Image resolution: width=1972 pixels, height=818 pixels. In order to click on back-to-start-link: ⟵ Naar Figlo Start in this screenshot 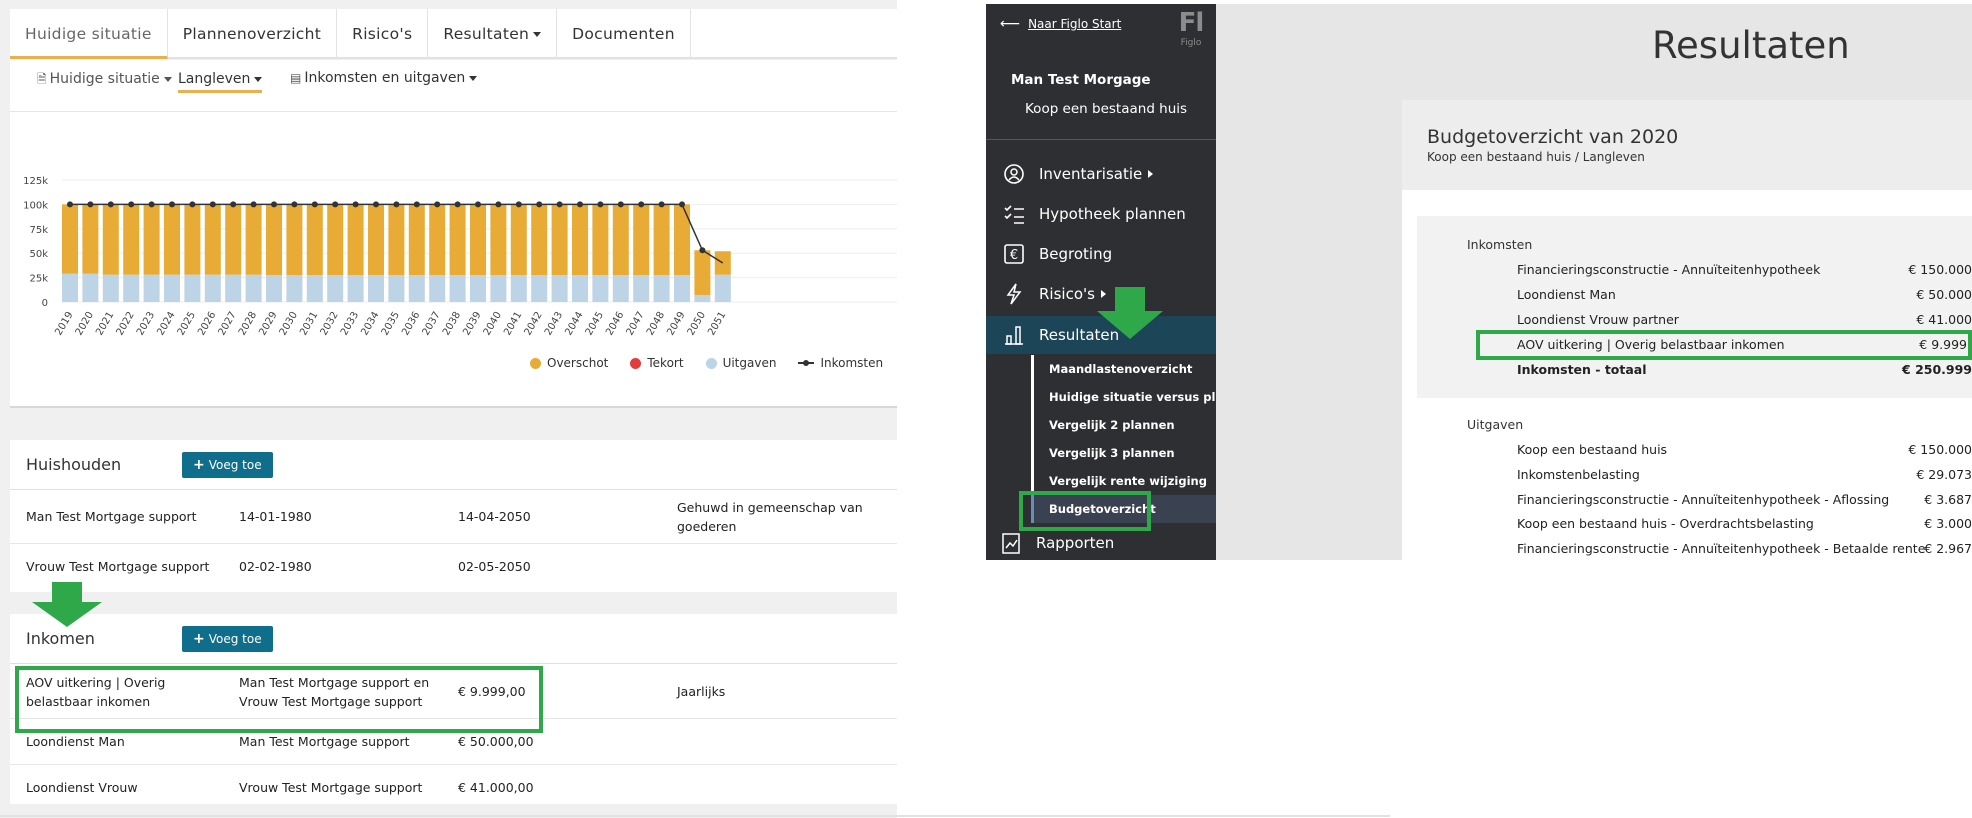, I will do `click(1060, 24)`.